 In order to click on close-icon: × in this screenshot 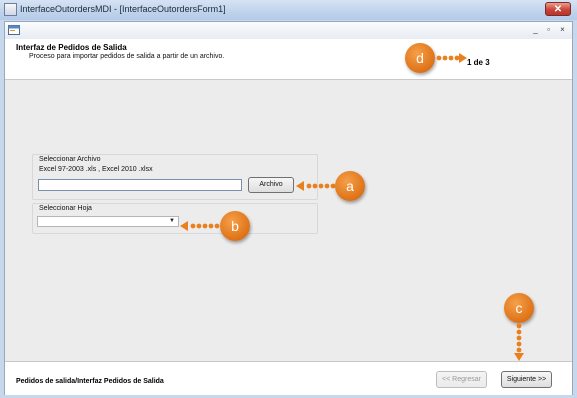, I will do `click(562, 29)`.